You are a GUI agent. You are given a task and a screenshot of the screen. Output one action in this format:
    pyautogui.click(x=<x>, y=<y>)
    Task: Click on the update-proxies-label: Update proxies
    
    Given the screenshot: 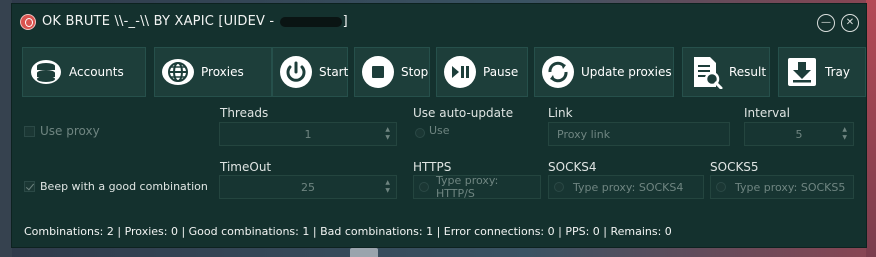 What is the action you would take?
    pyautogui.click(x=626, y=72)
    